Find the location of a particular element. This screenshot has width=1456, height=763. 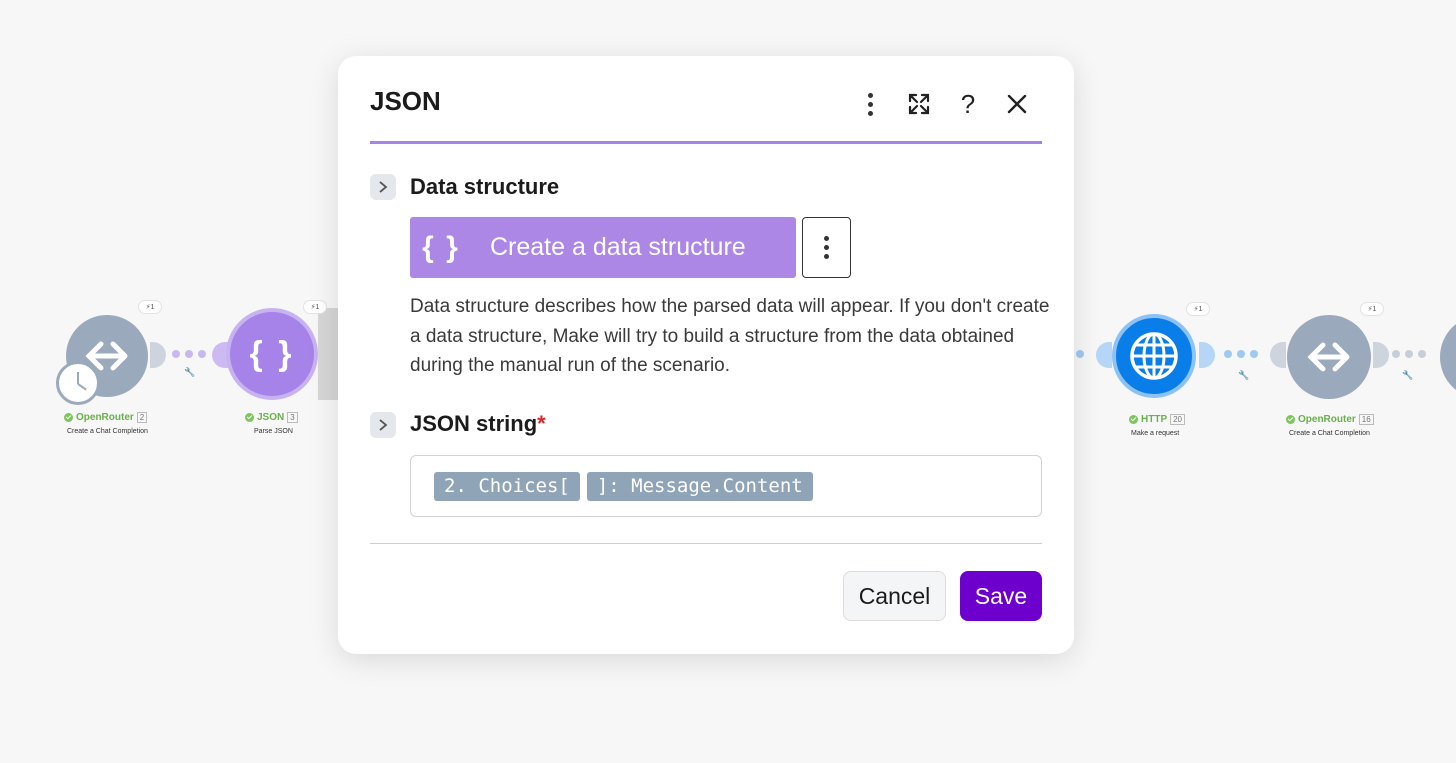

footer-divider is located at coordinates (706, 543).